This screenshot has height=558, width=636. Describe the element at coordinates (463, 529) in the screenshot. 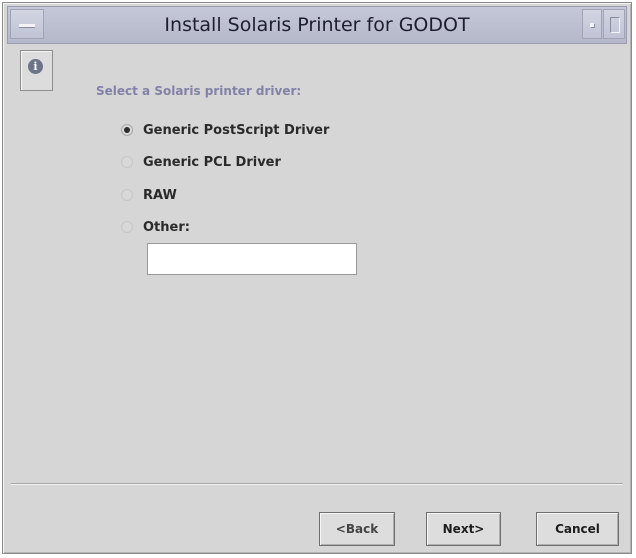

I see `next-button: Next>` at that location.